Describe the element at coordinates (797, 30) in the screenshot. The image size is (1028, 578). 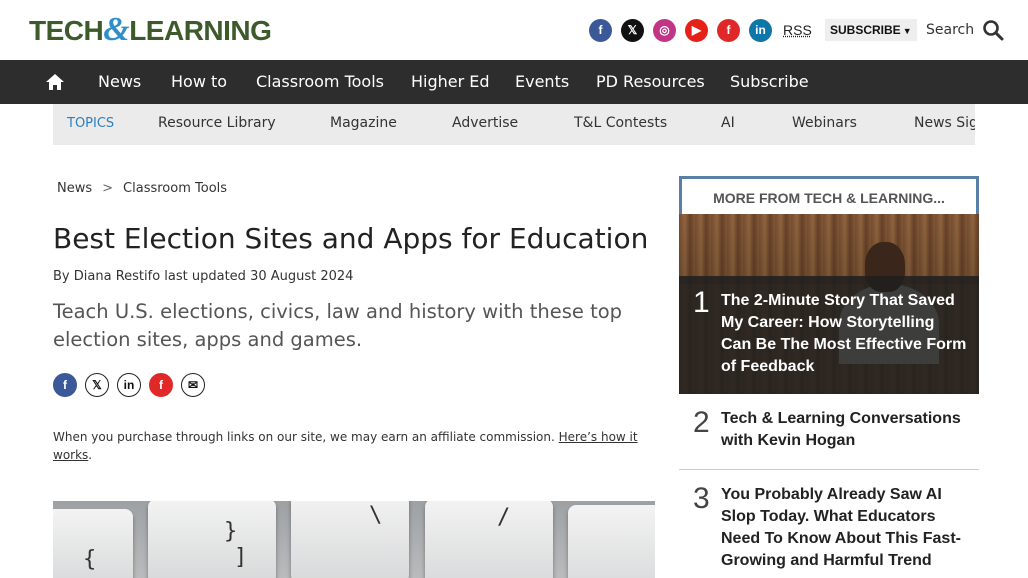
I see `rss-link: RSS` at that location.